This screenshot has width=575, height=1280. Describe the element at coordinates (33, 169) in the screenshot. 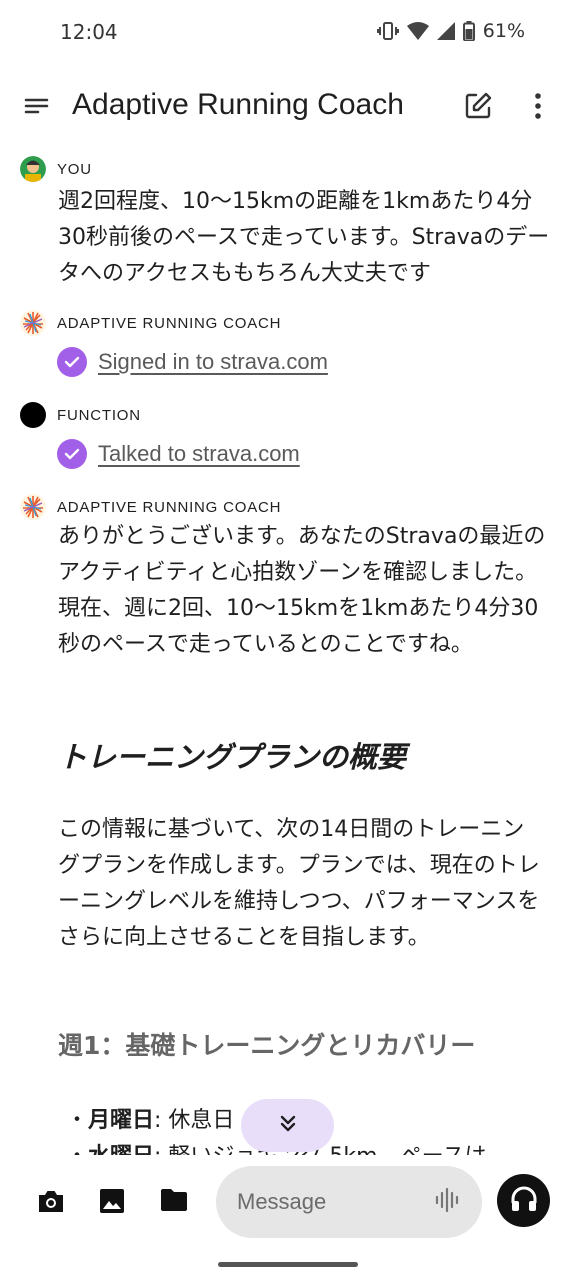

I see `user-avatar` at that location.